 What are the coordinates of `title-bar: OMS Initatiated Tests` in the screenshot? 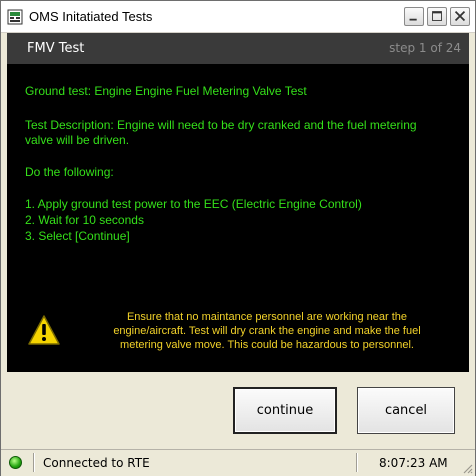 It's located at (238, 17).